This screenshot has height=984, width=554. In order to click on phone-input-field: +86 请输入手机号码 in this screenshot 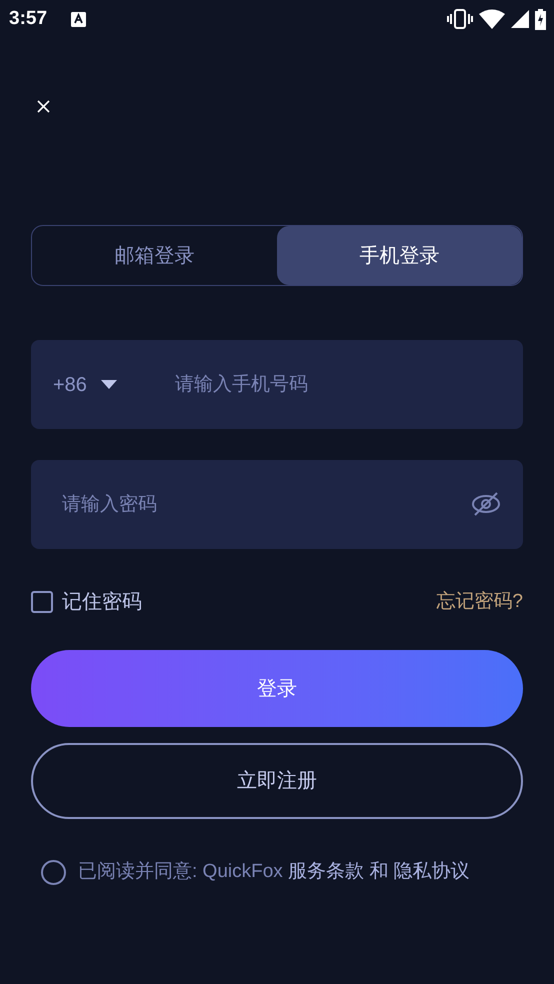, I will do `click(277, 384)`.